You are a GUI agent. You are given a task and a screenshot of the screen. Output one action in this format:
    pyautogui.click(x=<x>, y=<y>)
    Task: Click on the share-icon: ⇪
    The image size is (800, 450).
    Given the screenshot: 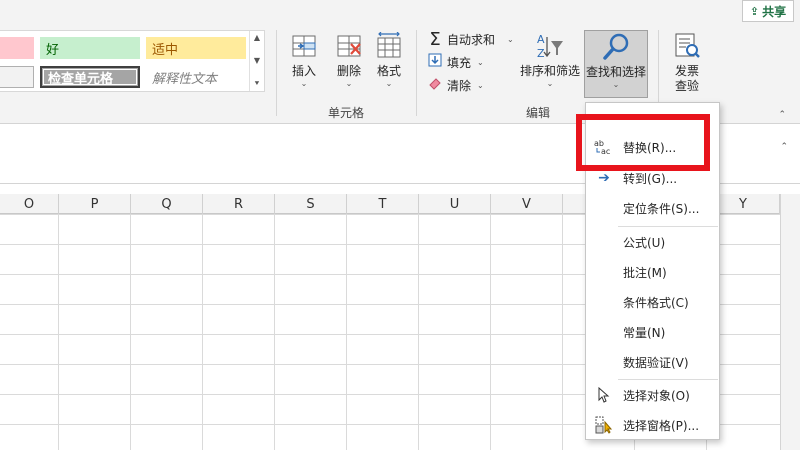 What is the action you would take?
    pyautogui.click(x=754, y=11)
    